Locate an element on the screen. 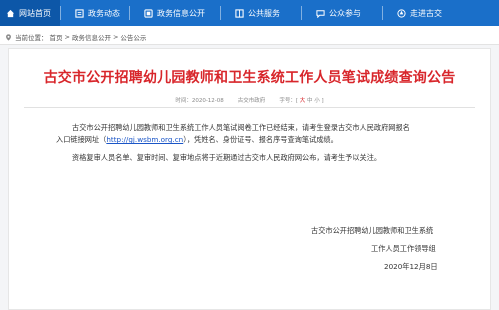 Image resolution: width=499 pixels, height=310 pixels. nav-item-public-participation: 公众参与 is located at coordinates (342, 13).